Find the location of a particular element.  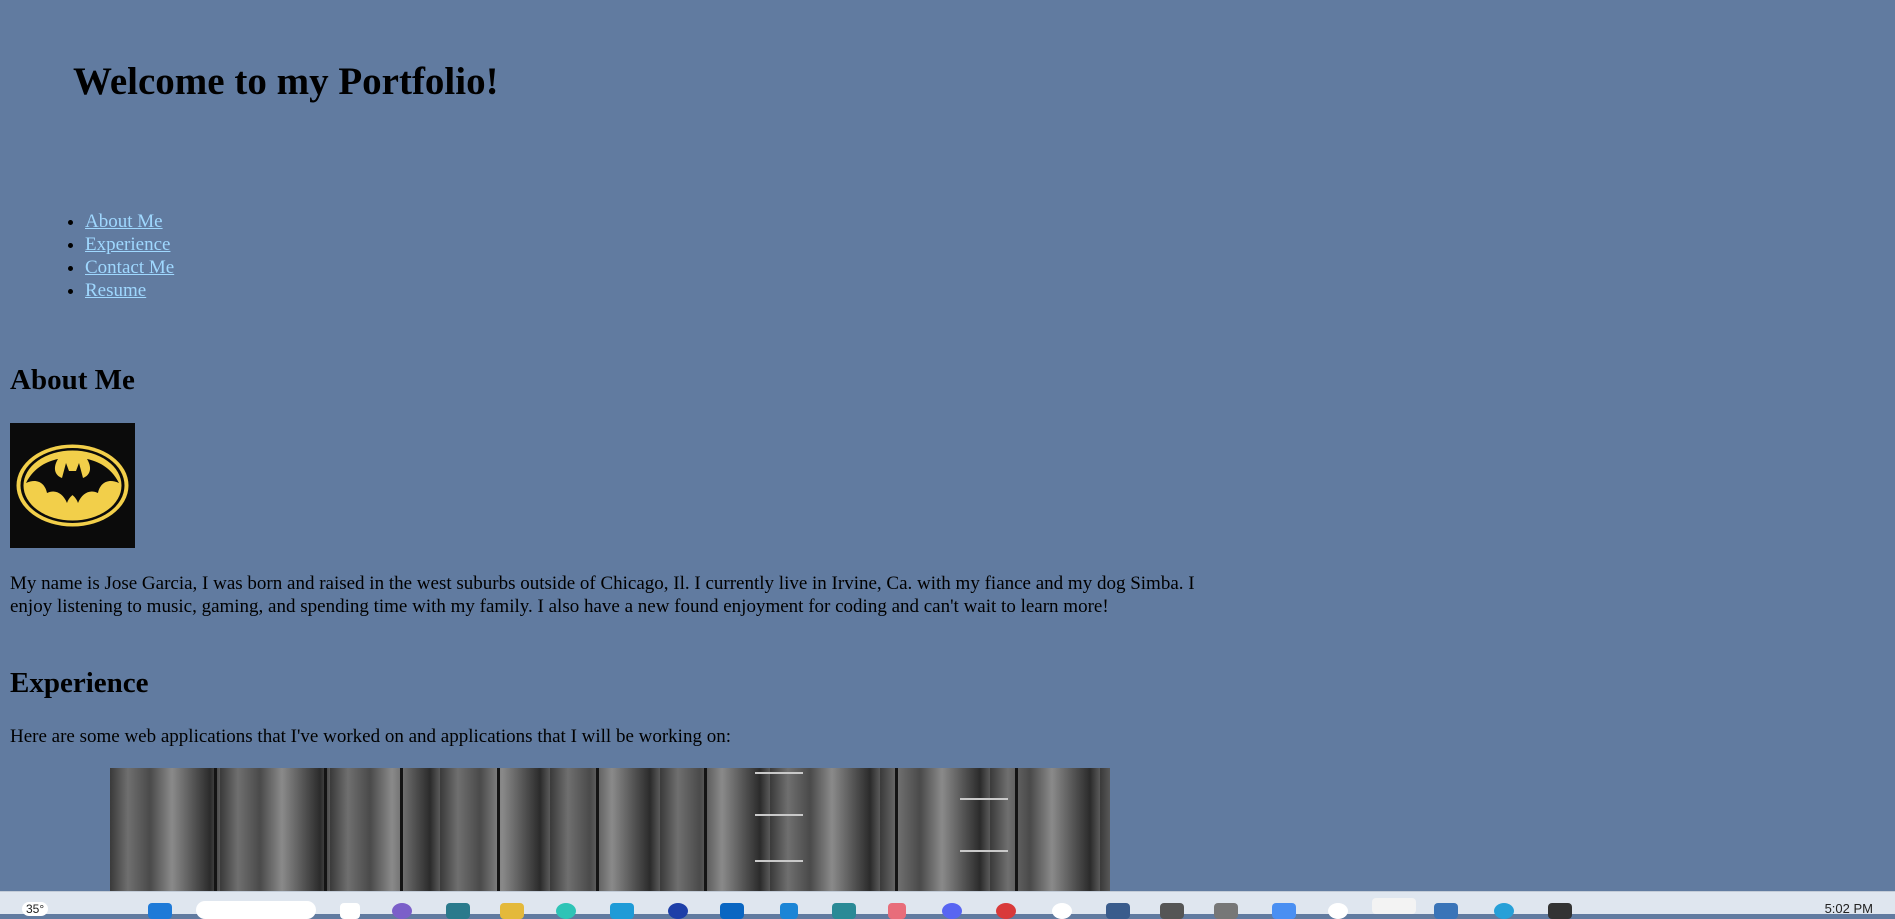

nav-link-resume: Resume is located at coordinates (115, 290).